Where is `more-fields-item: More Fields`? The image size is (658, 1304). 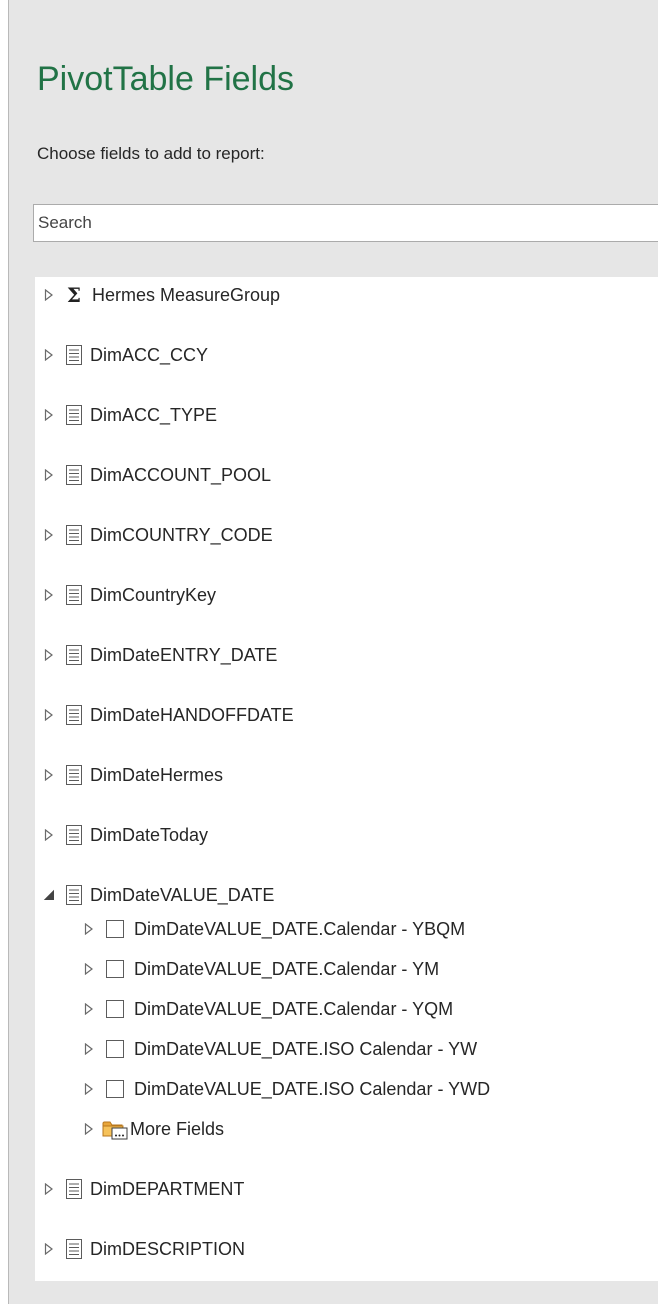
more-fields-item: More Fields is located at coordinates (129, 1129).